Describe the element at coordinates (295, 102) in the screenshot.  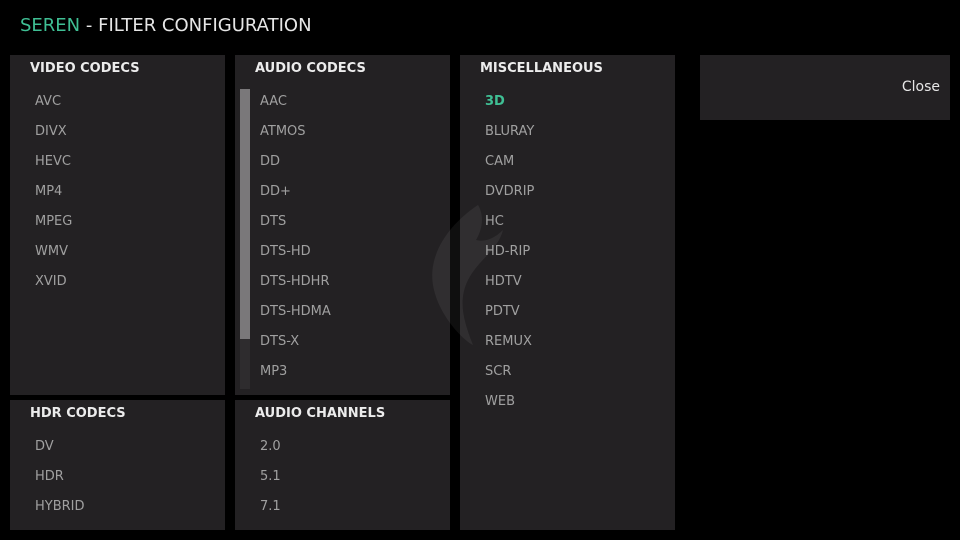
I see `list-item: AAC` at that location.